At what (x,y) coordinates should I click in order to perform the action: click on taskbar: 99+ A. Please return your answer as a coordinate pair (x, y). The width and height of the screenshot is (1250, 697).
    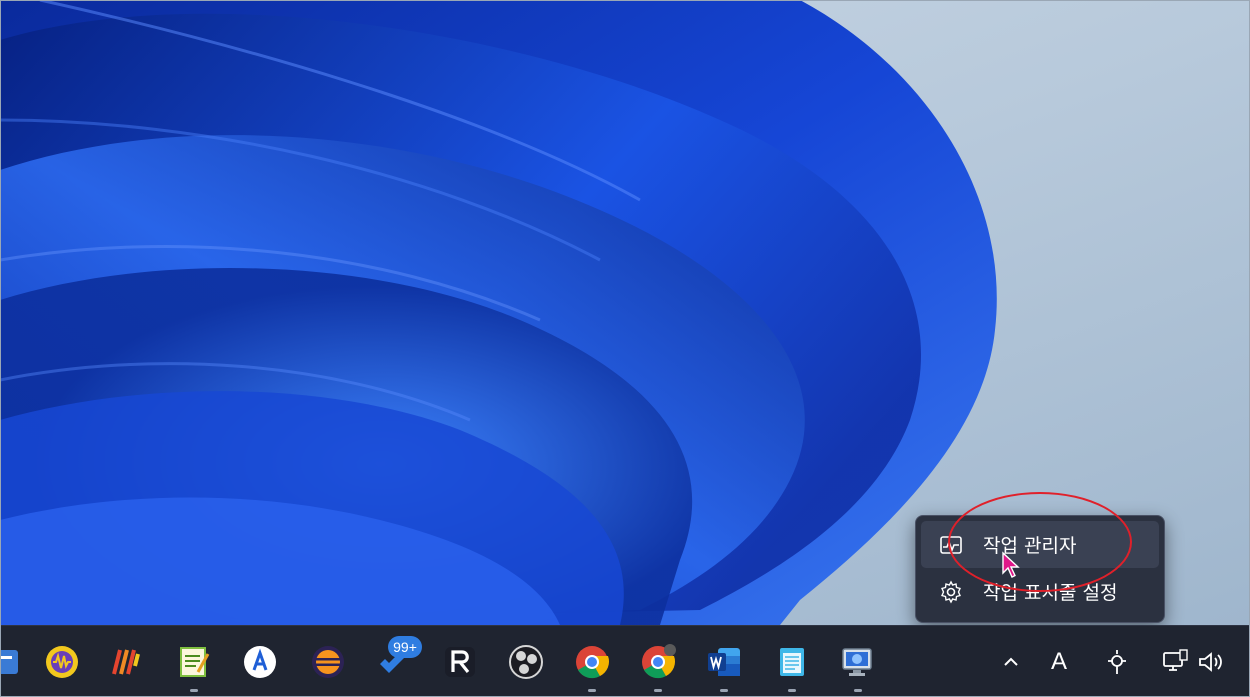
    Looking at the image, I should click on (625, 661).